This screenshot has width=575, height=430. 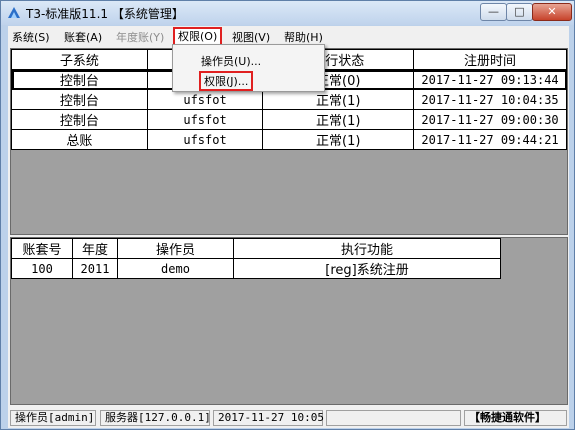 I want to click on title-bar: T3-标准版11.1 【系统管理】 — □ ✕, so click(x=287, y=13).